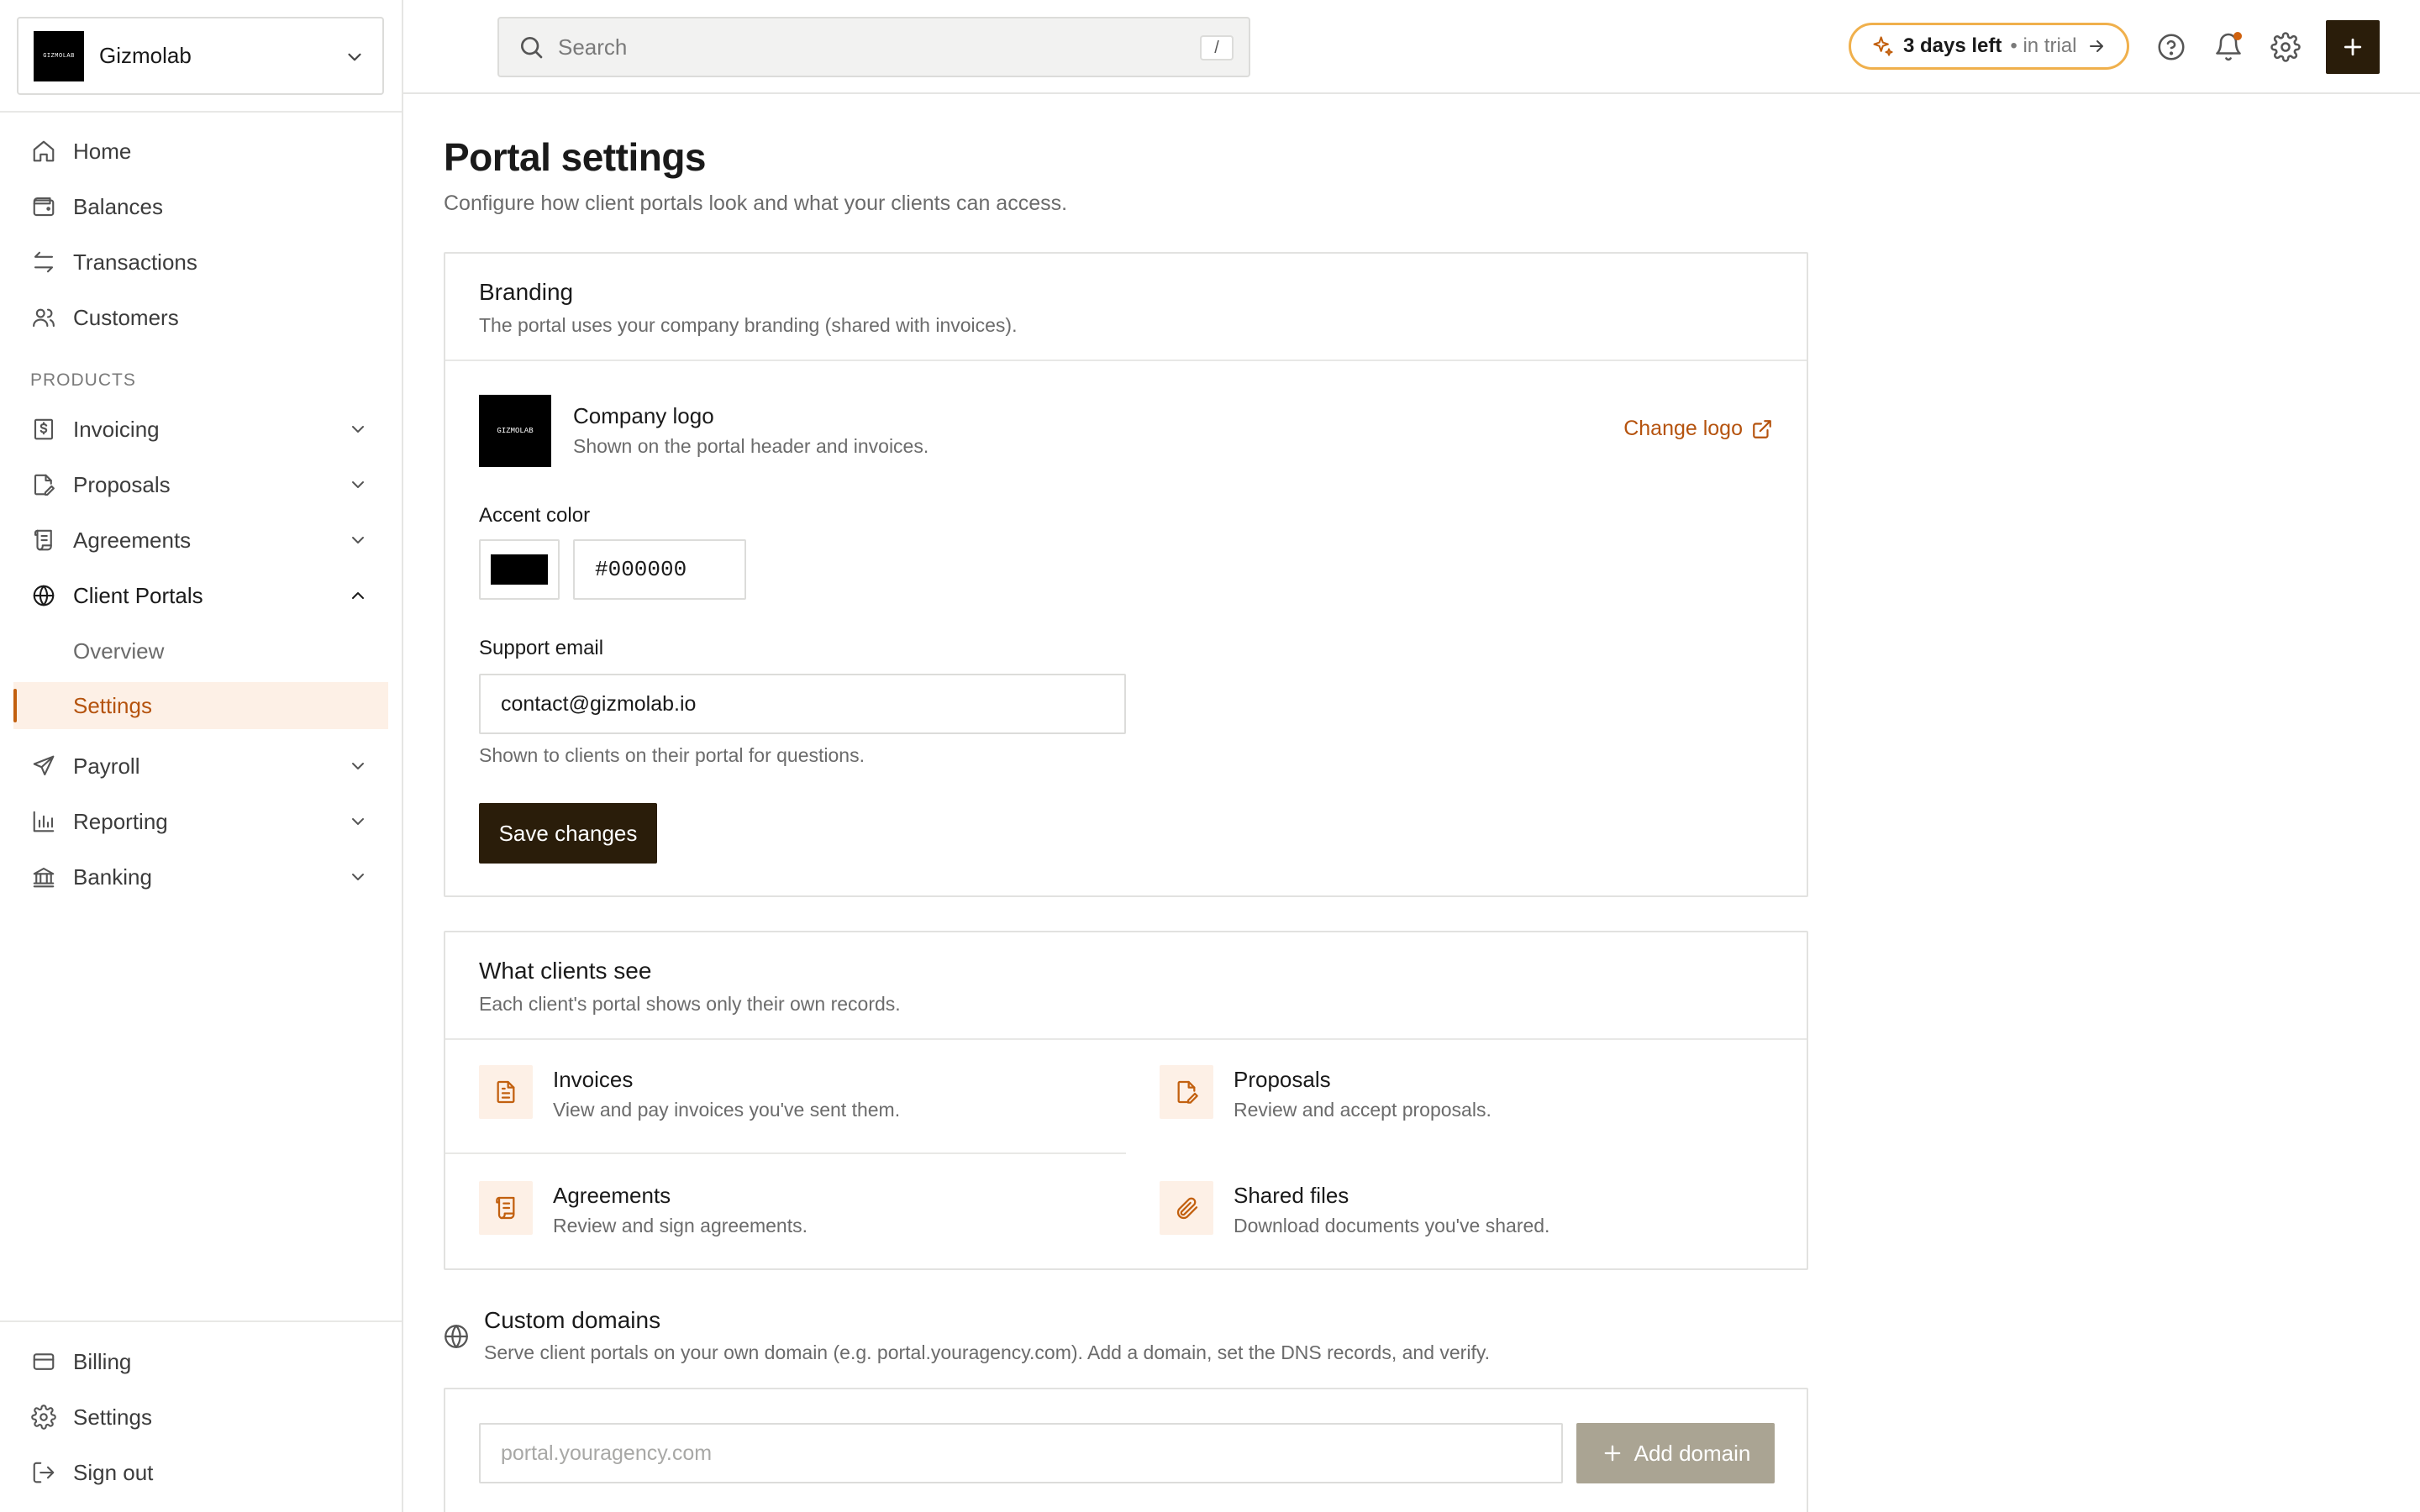 The width and height of the screenshot is (2420, 1512). I want to click on feature-proposals: Proposals Review and accept proposals., so click(1467, 1097).